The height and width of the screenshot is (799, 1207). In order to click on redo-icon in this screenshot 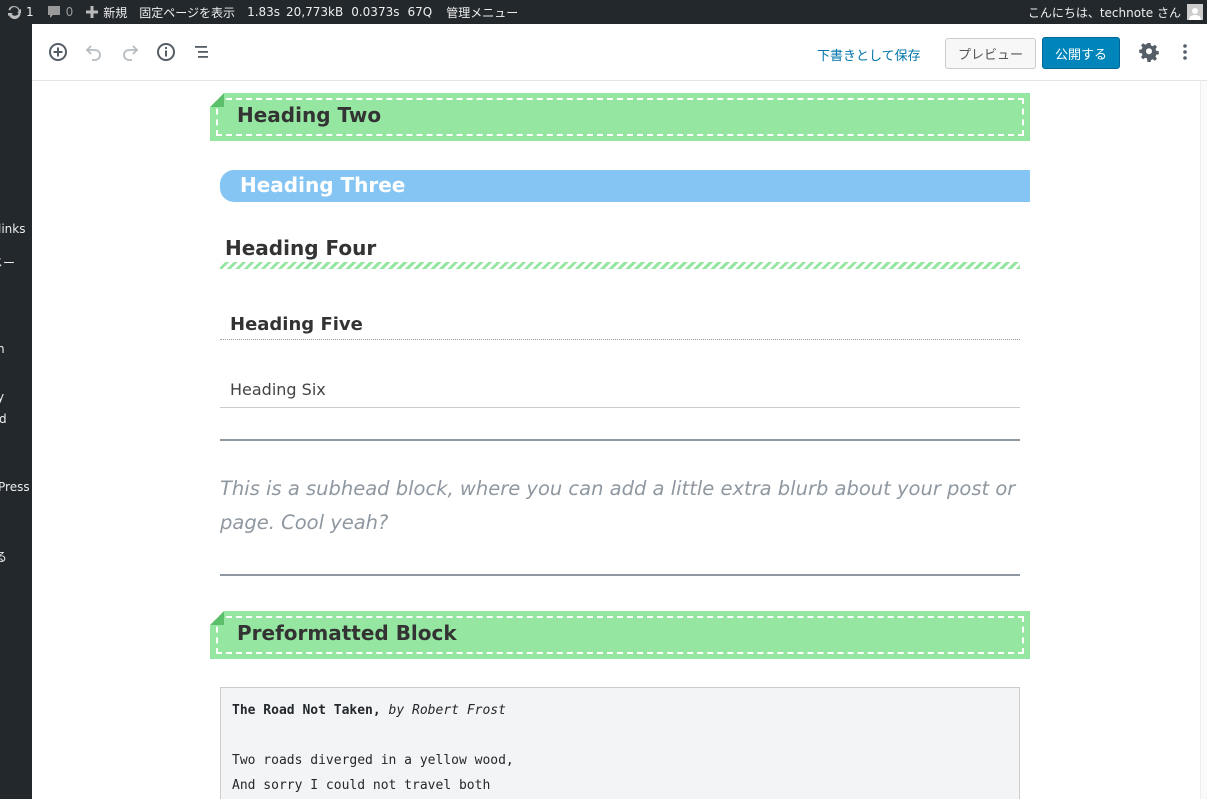, I will do `click(130, 52)`.